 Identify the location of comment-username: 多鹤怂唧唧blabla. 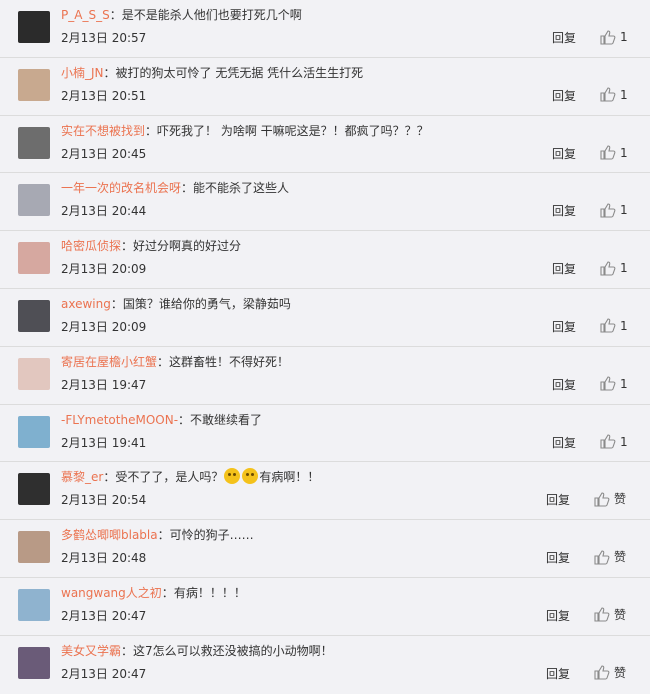
(109, 535).